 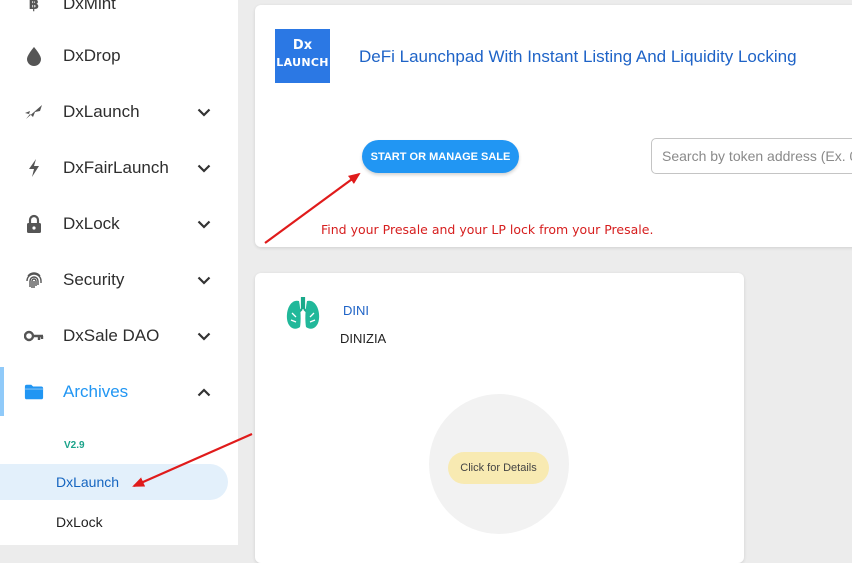 What do you see at coordinates (34, 280) in the screenshot?
I see `fingerprint-icon` at bounding box center [34, 280].